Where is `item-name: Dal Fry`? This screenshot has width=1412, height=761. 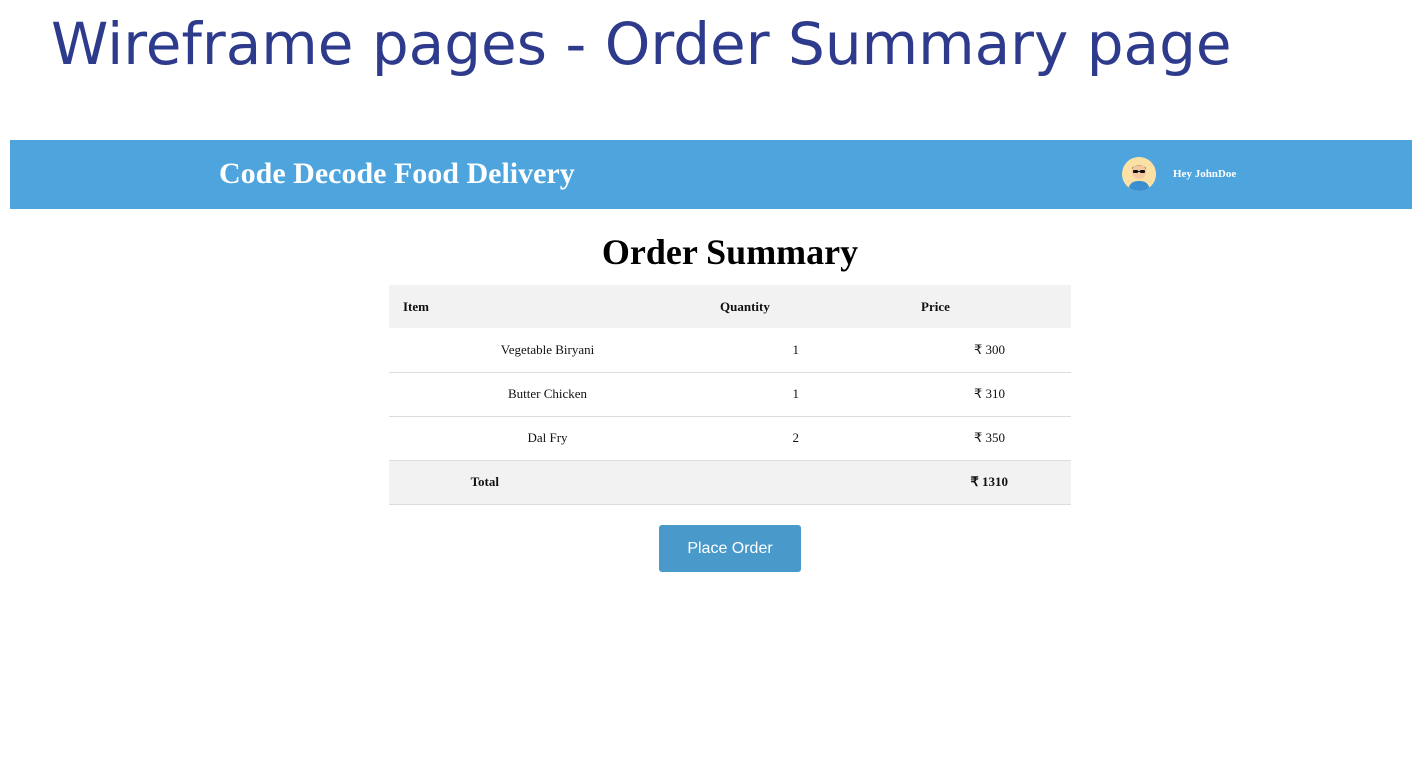
item-name: Dal Fry is located at coordinates (547, 438).